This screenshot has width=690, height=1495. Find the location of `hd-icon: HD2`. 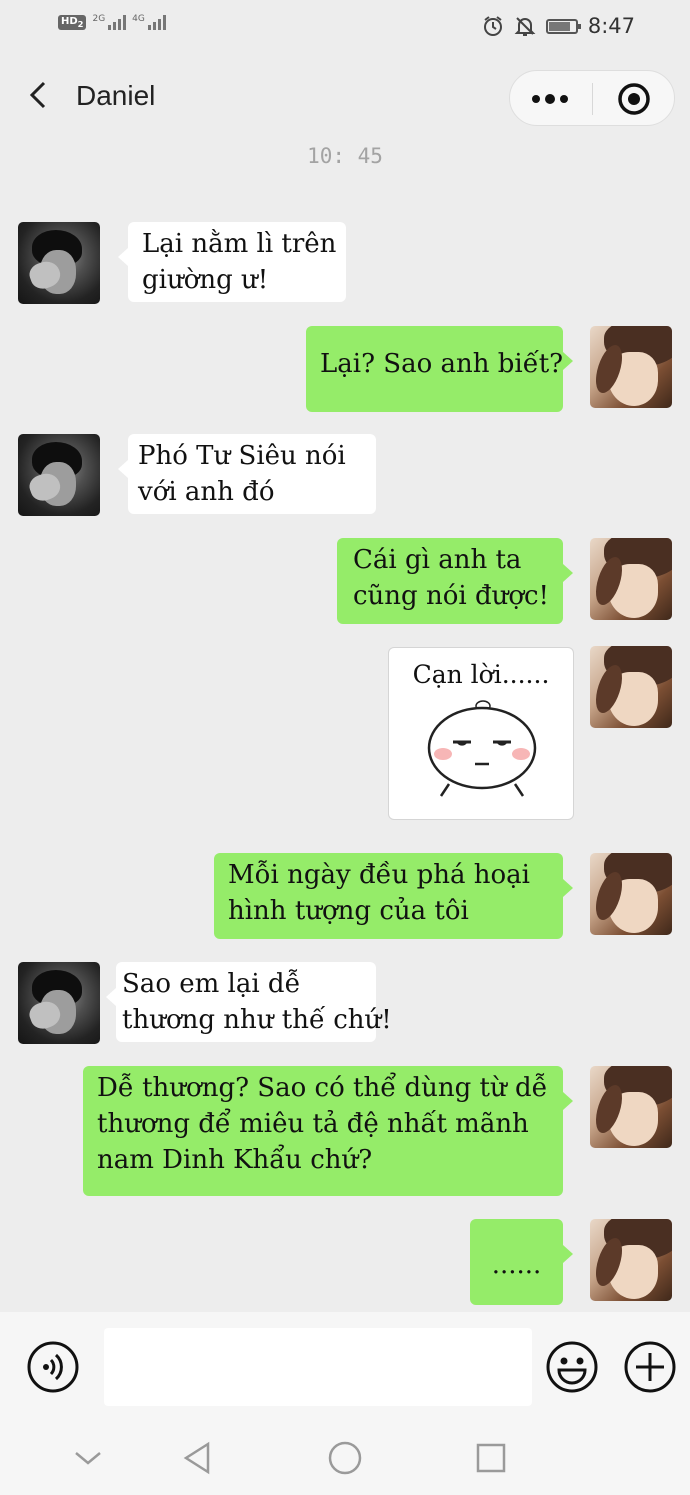

hd-icon: HD2 is located at coordinates (72, 22).